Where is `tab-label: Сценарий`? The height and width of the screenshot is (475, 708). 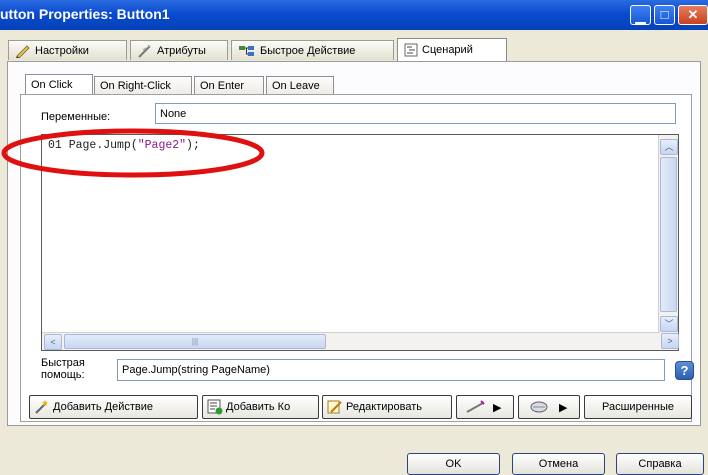
tab-label: Сценарий is located at coordinates (447, 50).